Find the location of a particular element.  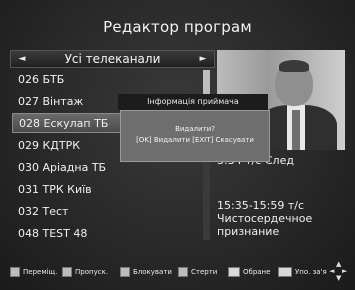

delete-button: Стерти is located at coordinates (197, 272).